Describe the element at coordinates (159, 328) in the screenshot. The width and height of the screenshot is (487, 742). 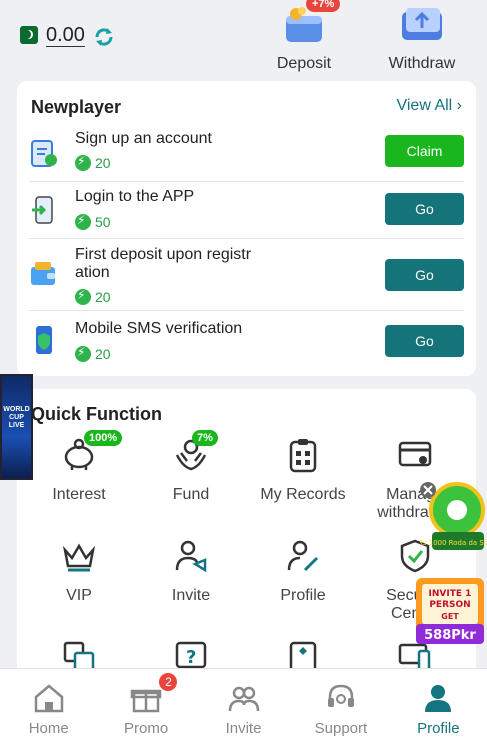
I see `task-name: Mobile SMS verification` at that location.